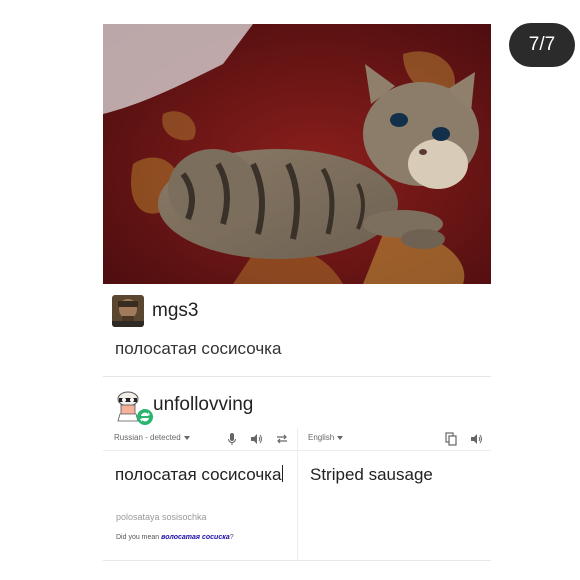 This screenshot has width=580, height=580. I want to click on transliteration: polosataya sosisochka, so click(161, 517).